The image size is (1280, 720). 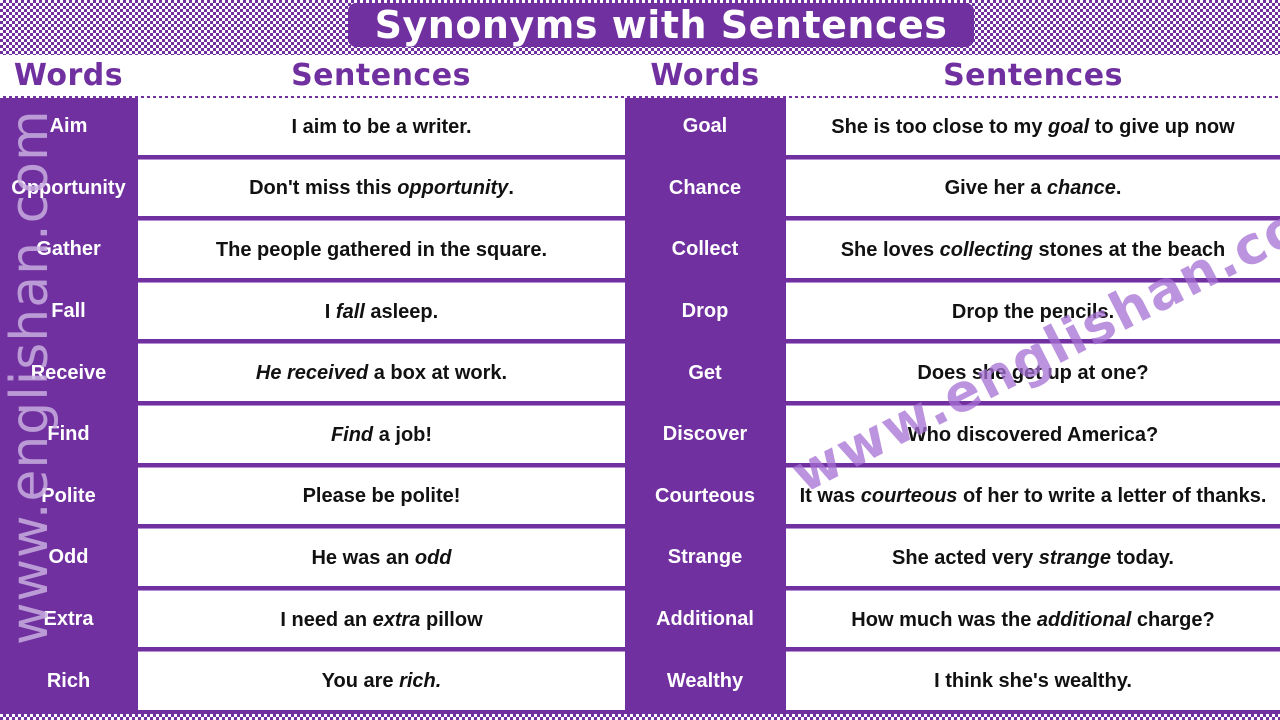 I want to click on sentence-text: She acted very strange today., so click(x=1033, y=558).